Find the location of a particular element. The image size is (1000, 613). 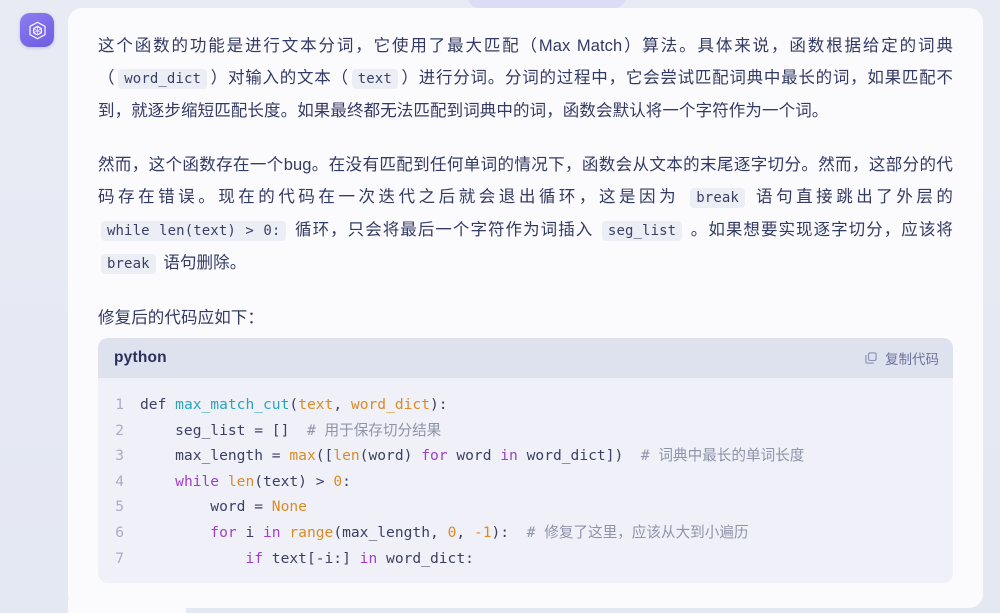

code-token: (max_length, is located at coordinates (390, 532).